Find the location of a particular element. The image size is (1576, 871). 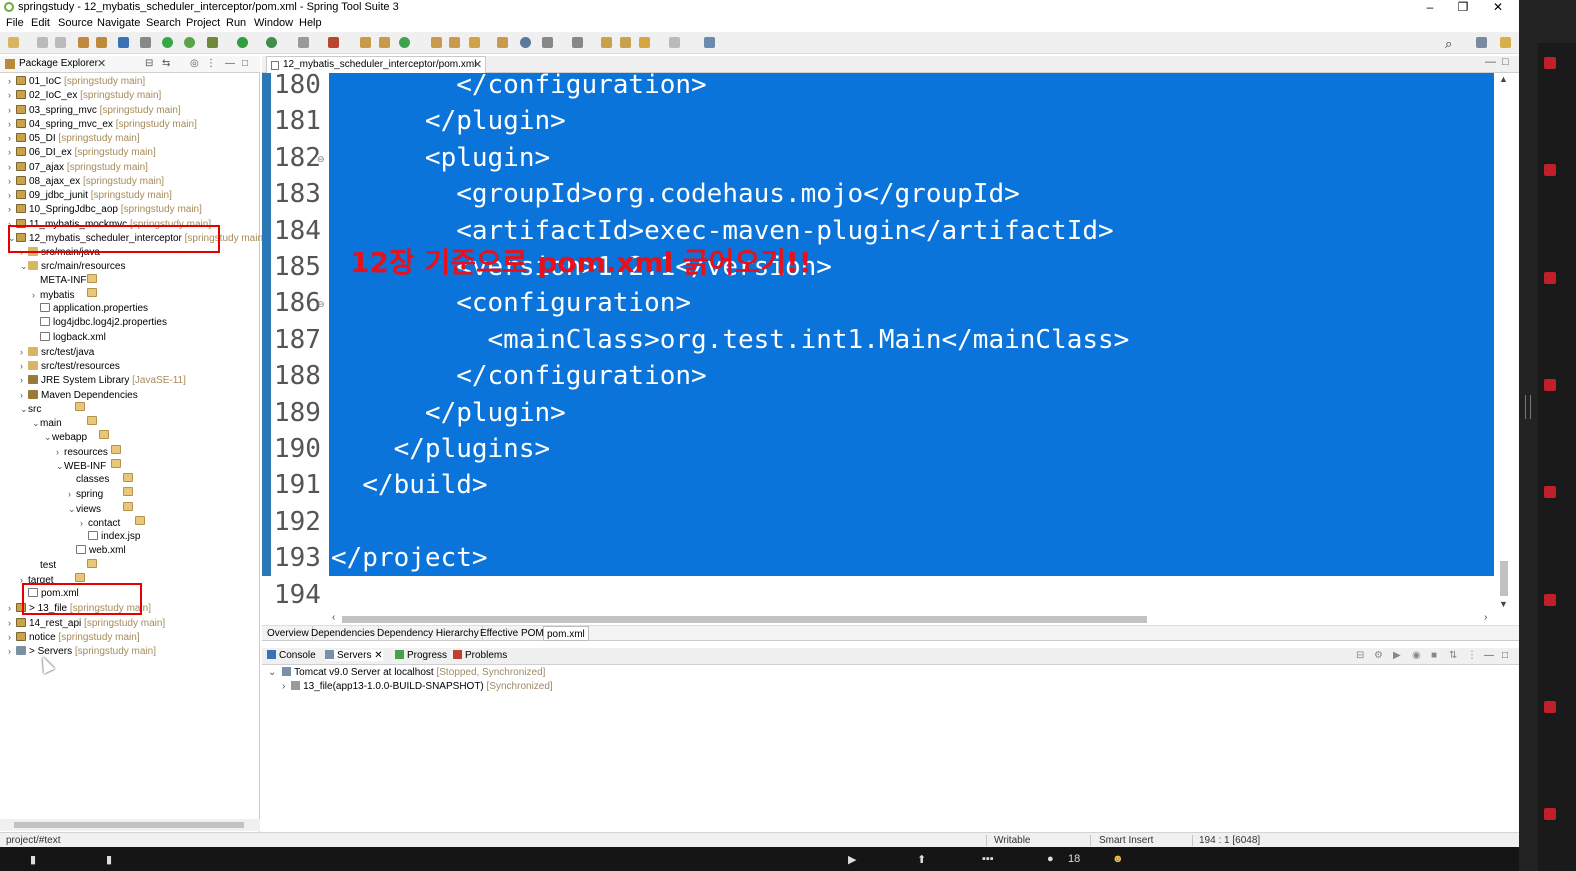

editor-vscrollbar: ▲ ▼ is located at coordinates (1504, 343).